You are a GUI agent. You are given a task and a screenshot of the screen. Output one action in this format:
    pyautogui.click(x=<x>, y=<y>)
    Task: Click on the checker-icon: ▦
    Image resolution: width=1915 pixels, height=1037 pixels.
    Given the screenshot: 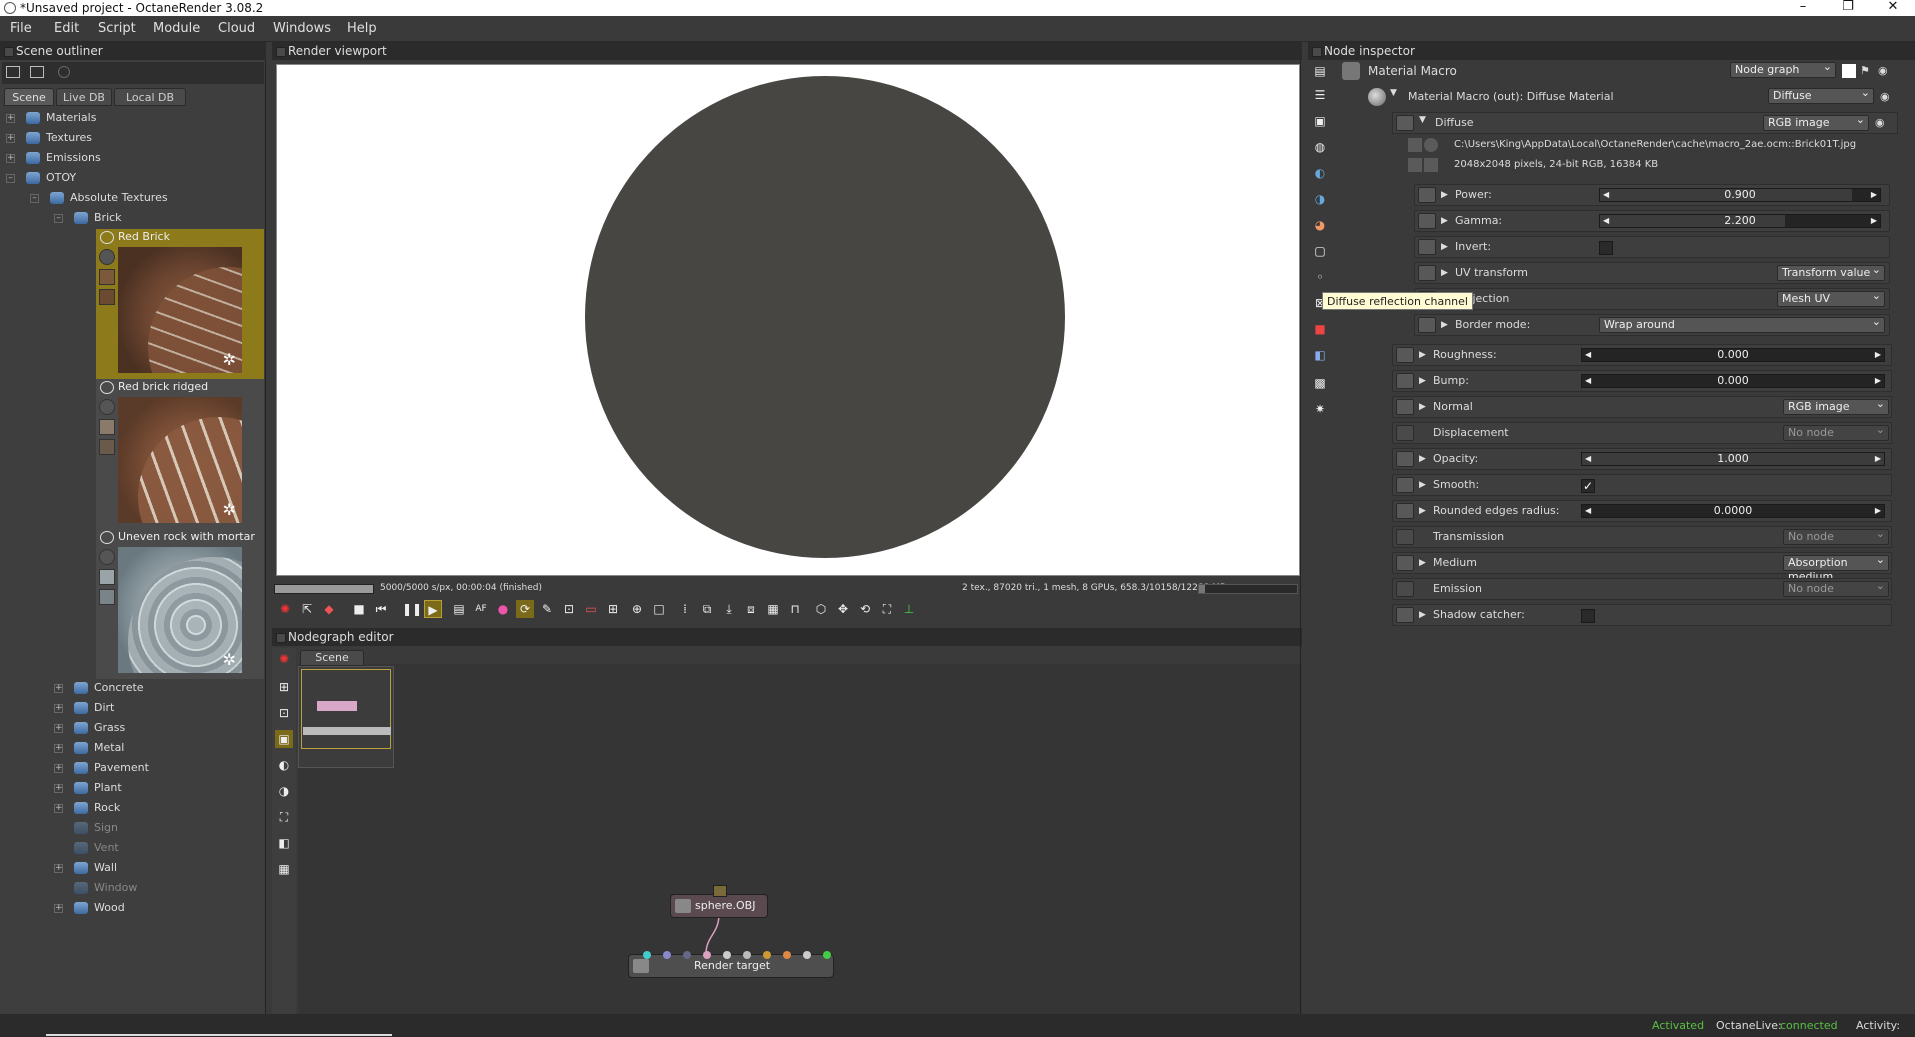 What is the action you would take?
    pyautogui.click(x=773, y=609)
    